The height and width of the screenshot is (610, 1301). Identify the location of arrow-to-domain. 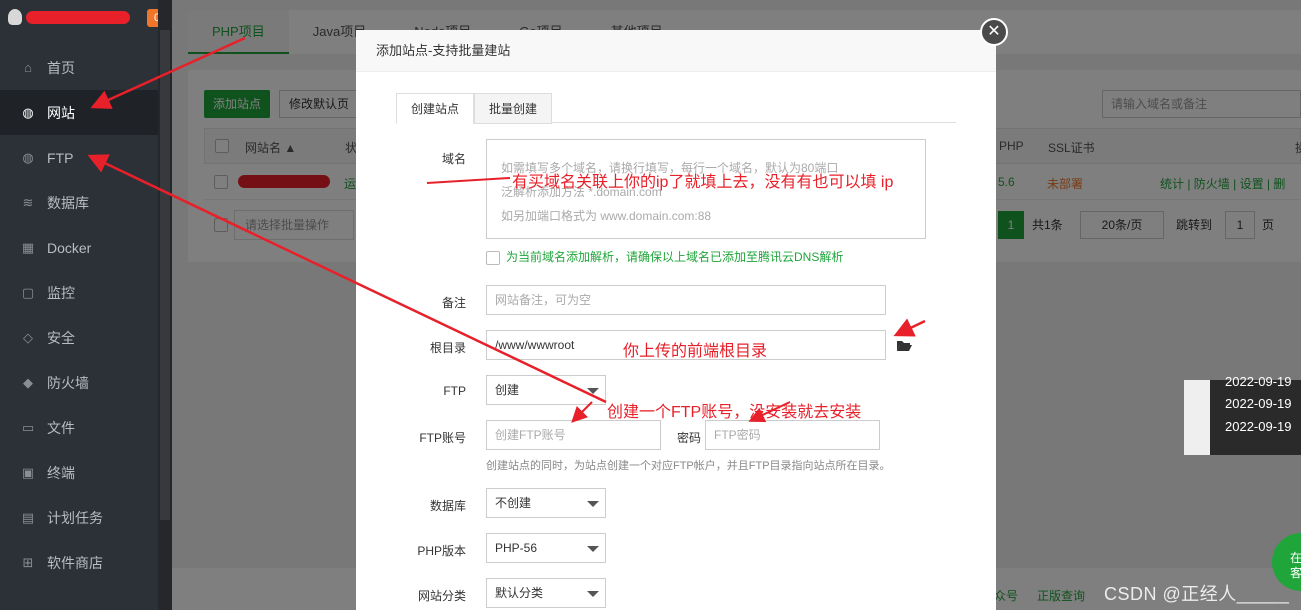
(468, 180).